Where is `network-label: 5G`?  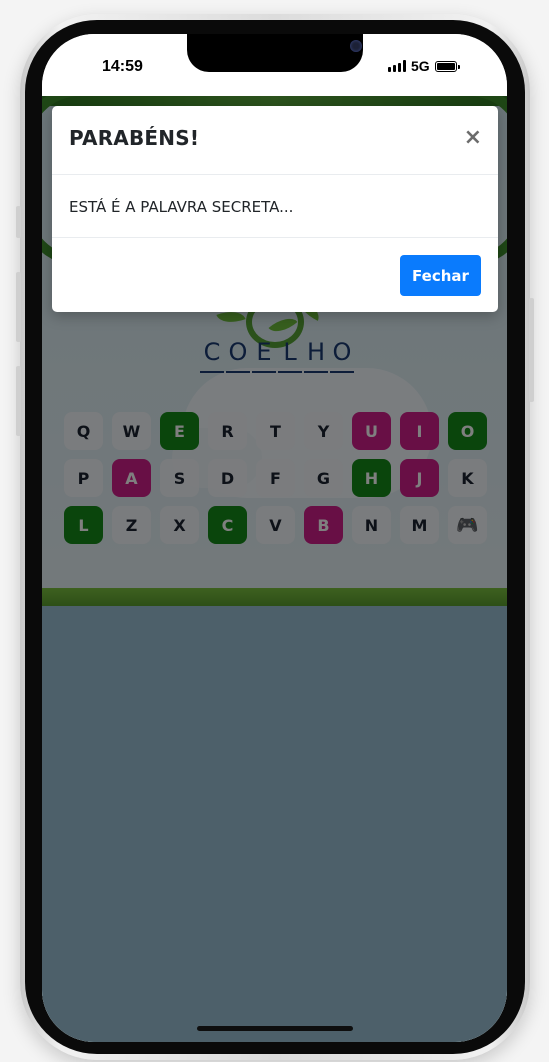 network-label: 5G is located at coordinates (420, 66).